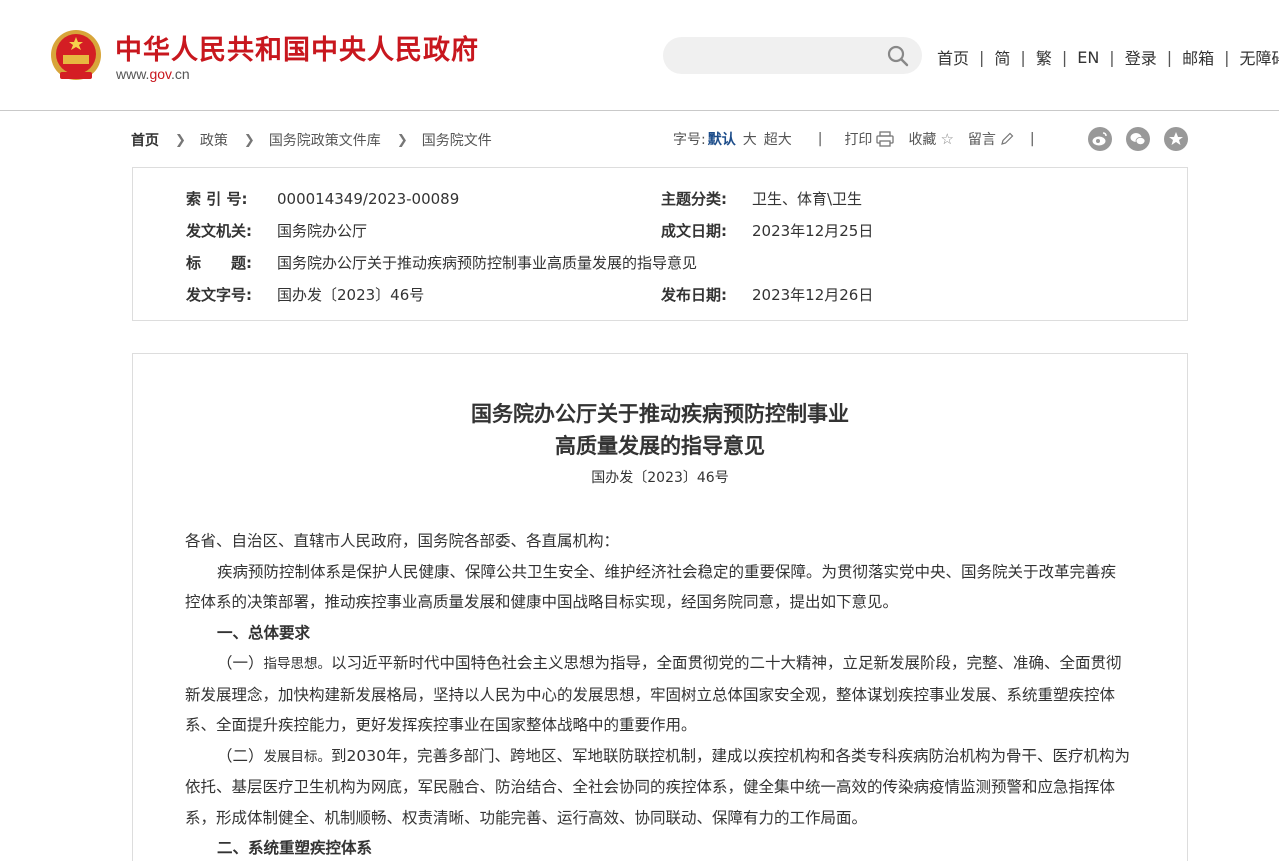 This screenshot has width=1279, height=861. Describe the element at coordinates (982, 139) in the screenshot. I see `comment-button: 留言` at that location.